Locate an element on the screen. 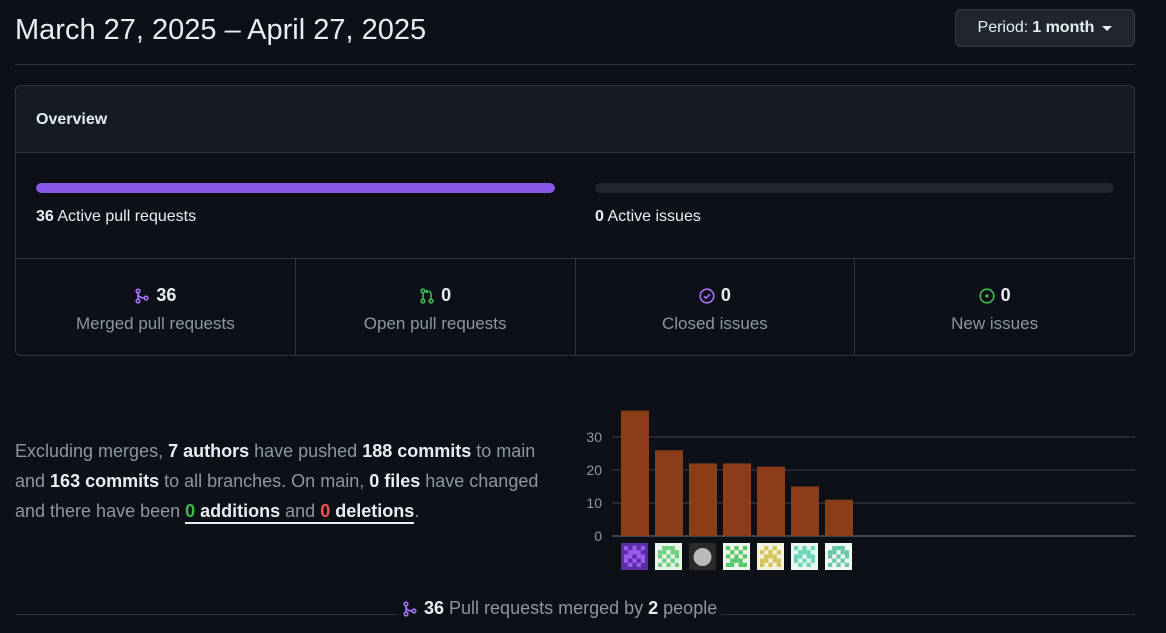 The width and height of the screenshot is (1166, 633). footer-text: Pull requests merged by is located at coordinates (546, 608).